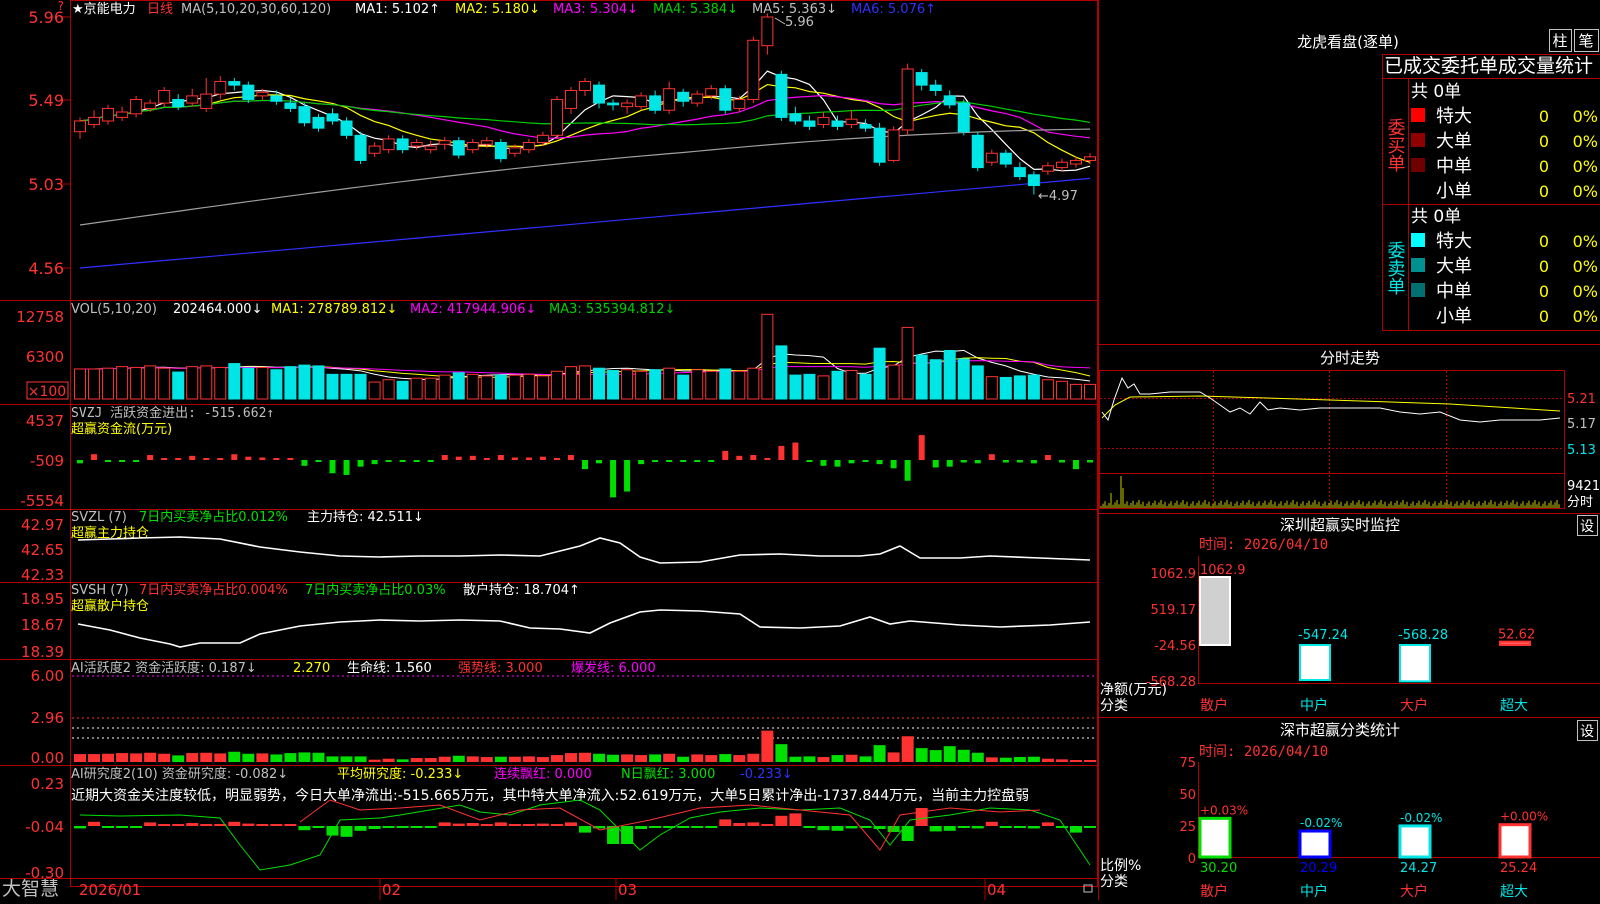 The height and width of the screenshot is (904, 1600). Describe the element at coordinates (46, 184) in the screenshot. I see `price-tick: 5.03` at that location.